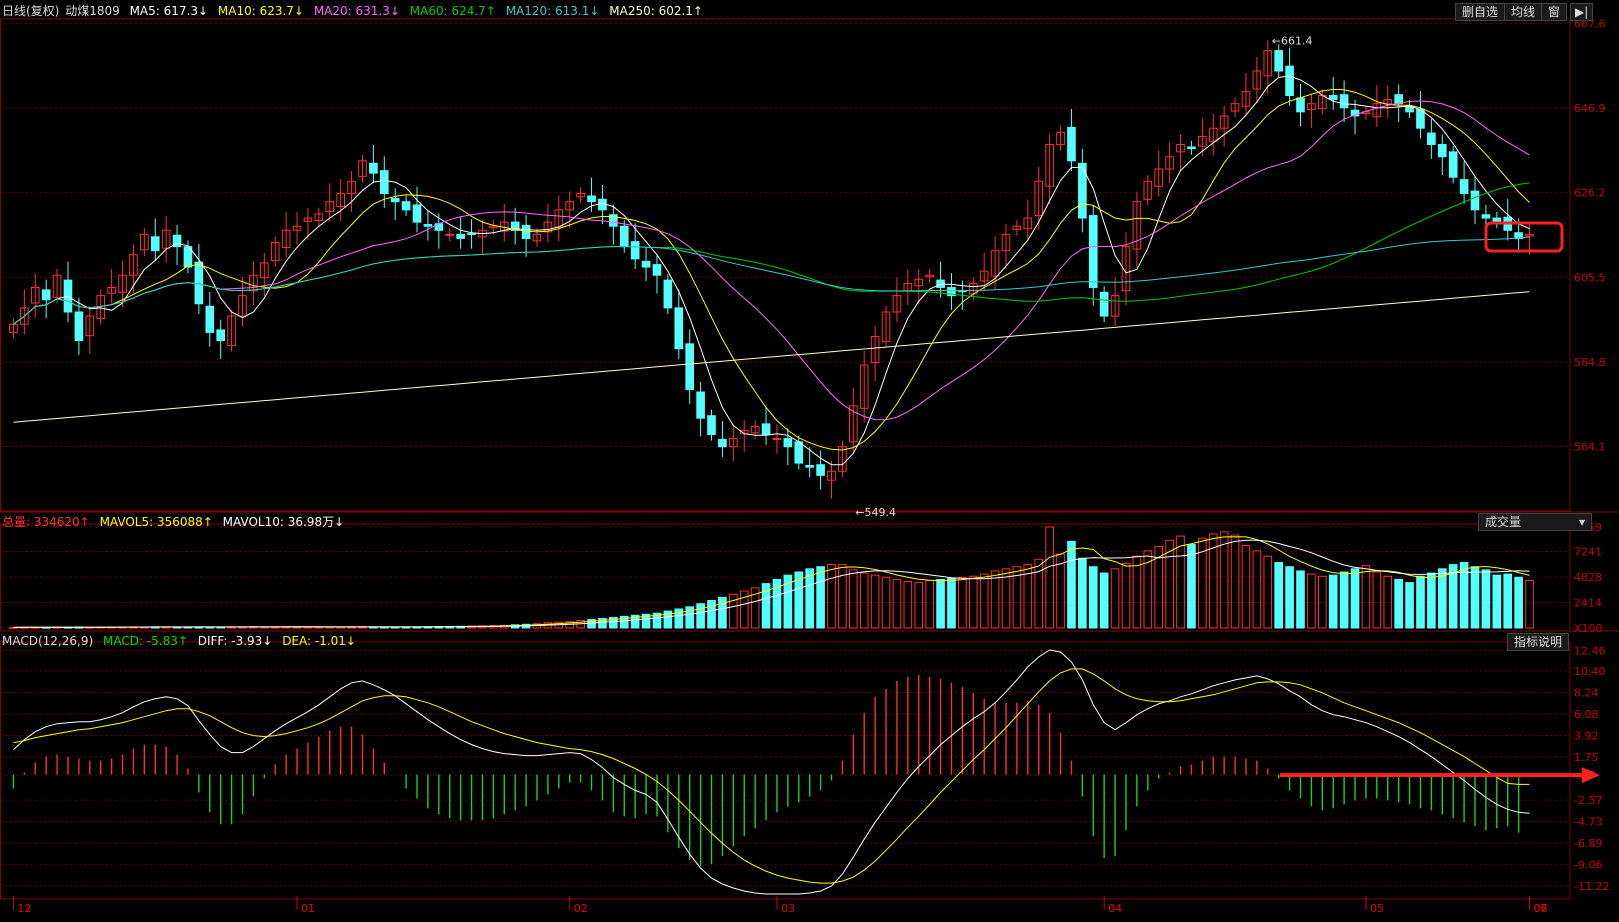 The height and width of the screenshot is (922, 1619). I want to click on ma60-label: MA60: 624.7↑, so click(452, 11).